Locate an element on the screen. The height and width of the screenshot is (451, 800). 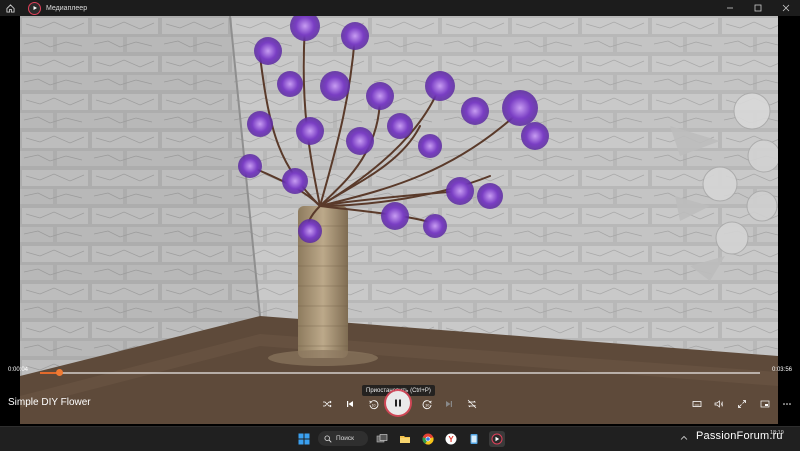
forward-30-icon: 30 is located at coordinates (427, 404).